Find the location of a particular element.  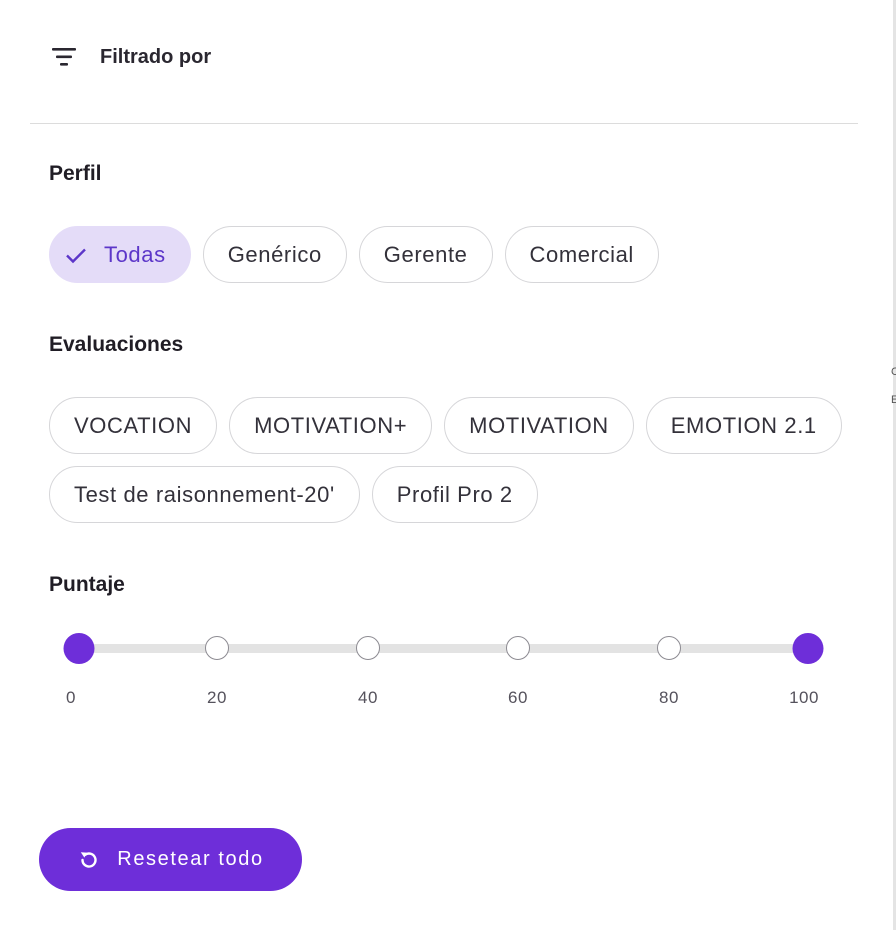

slider-track is located at coordinates (444, 648).